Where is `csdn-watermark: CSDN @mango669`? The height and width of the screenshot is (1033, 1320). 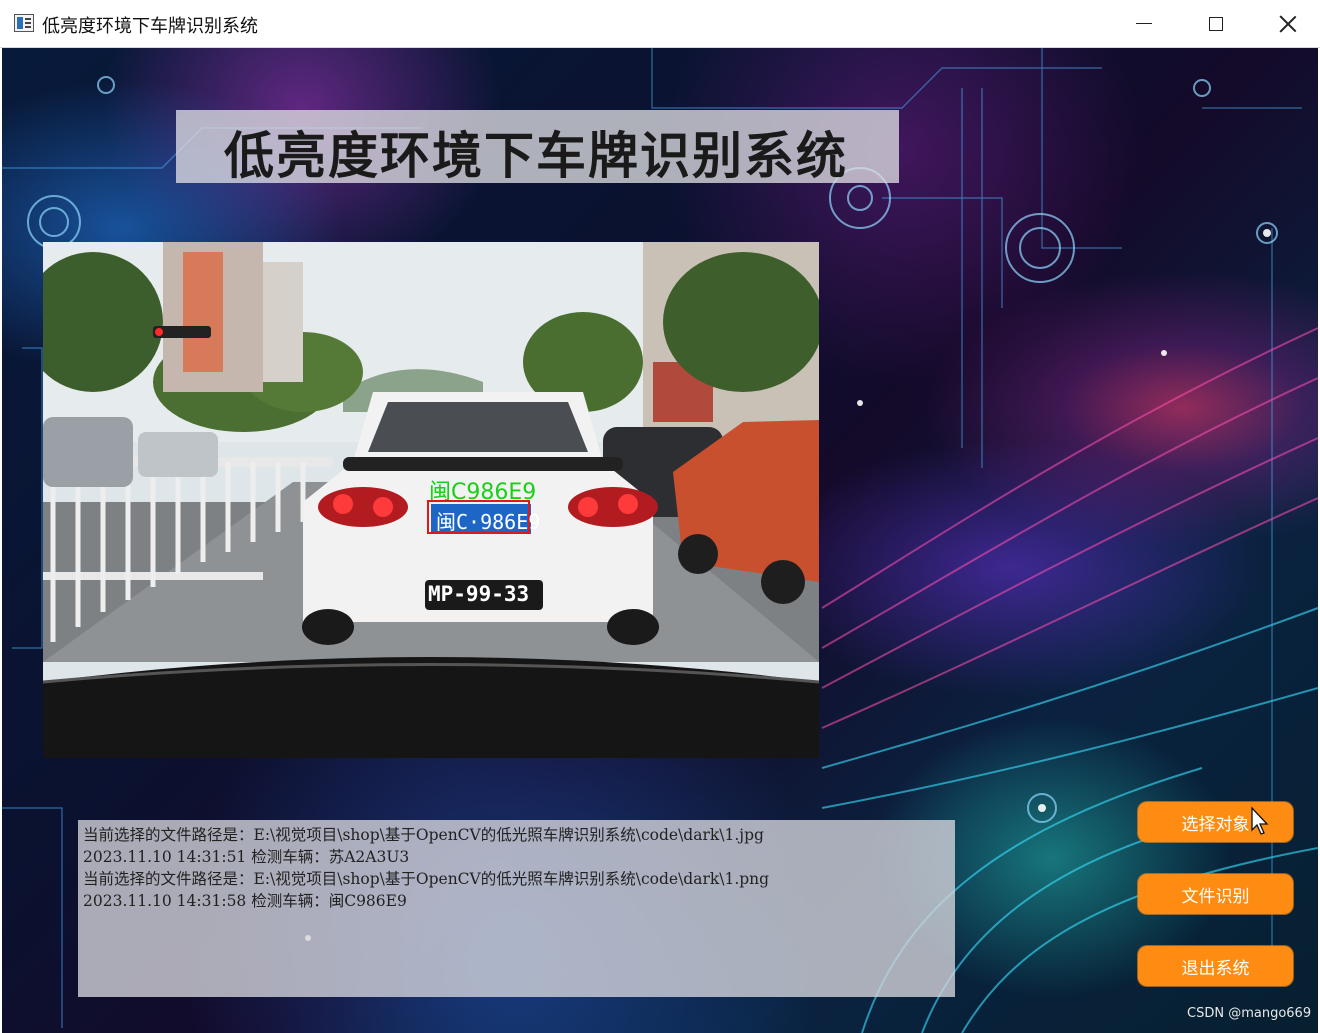 csdn-watermark: CSDN @mango669 is located at coordinates (1249, 1013).